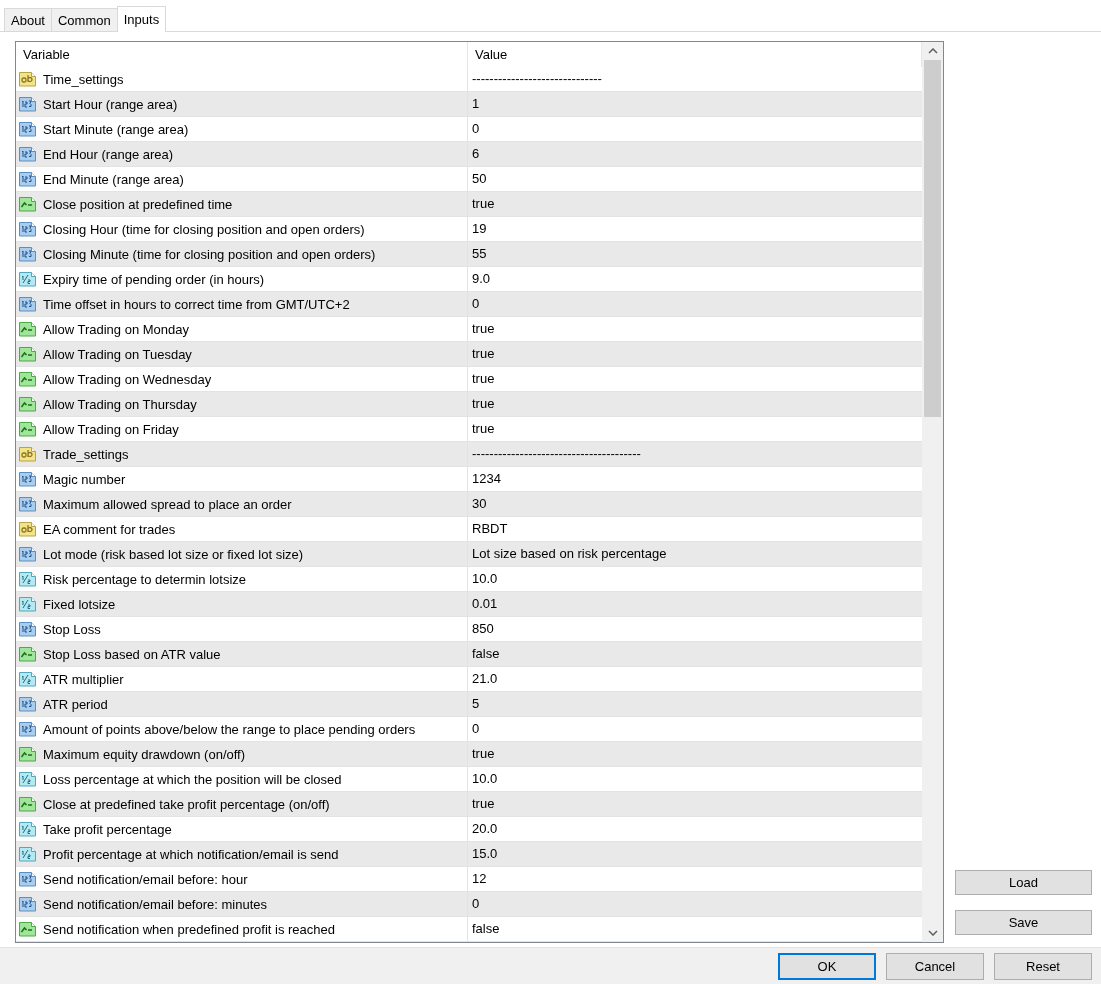 This screenshot has height=984, width=1101. Describe the element at coordinates (695, 854) in the screenshot. I see `value-cell: 15.0` at that location.